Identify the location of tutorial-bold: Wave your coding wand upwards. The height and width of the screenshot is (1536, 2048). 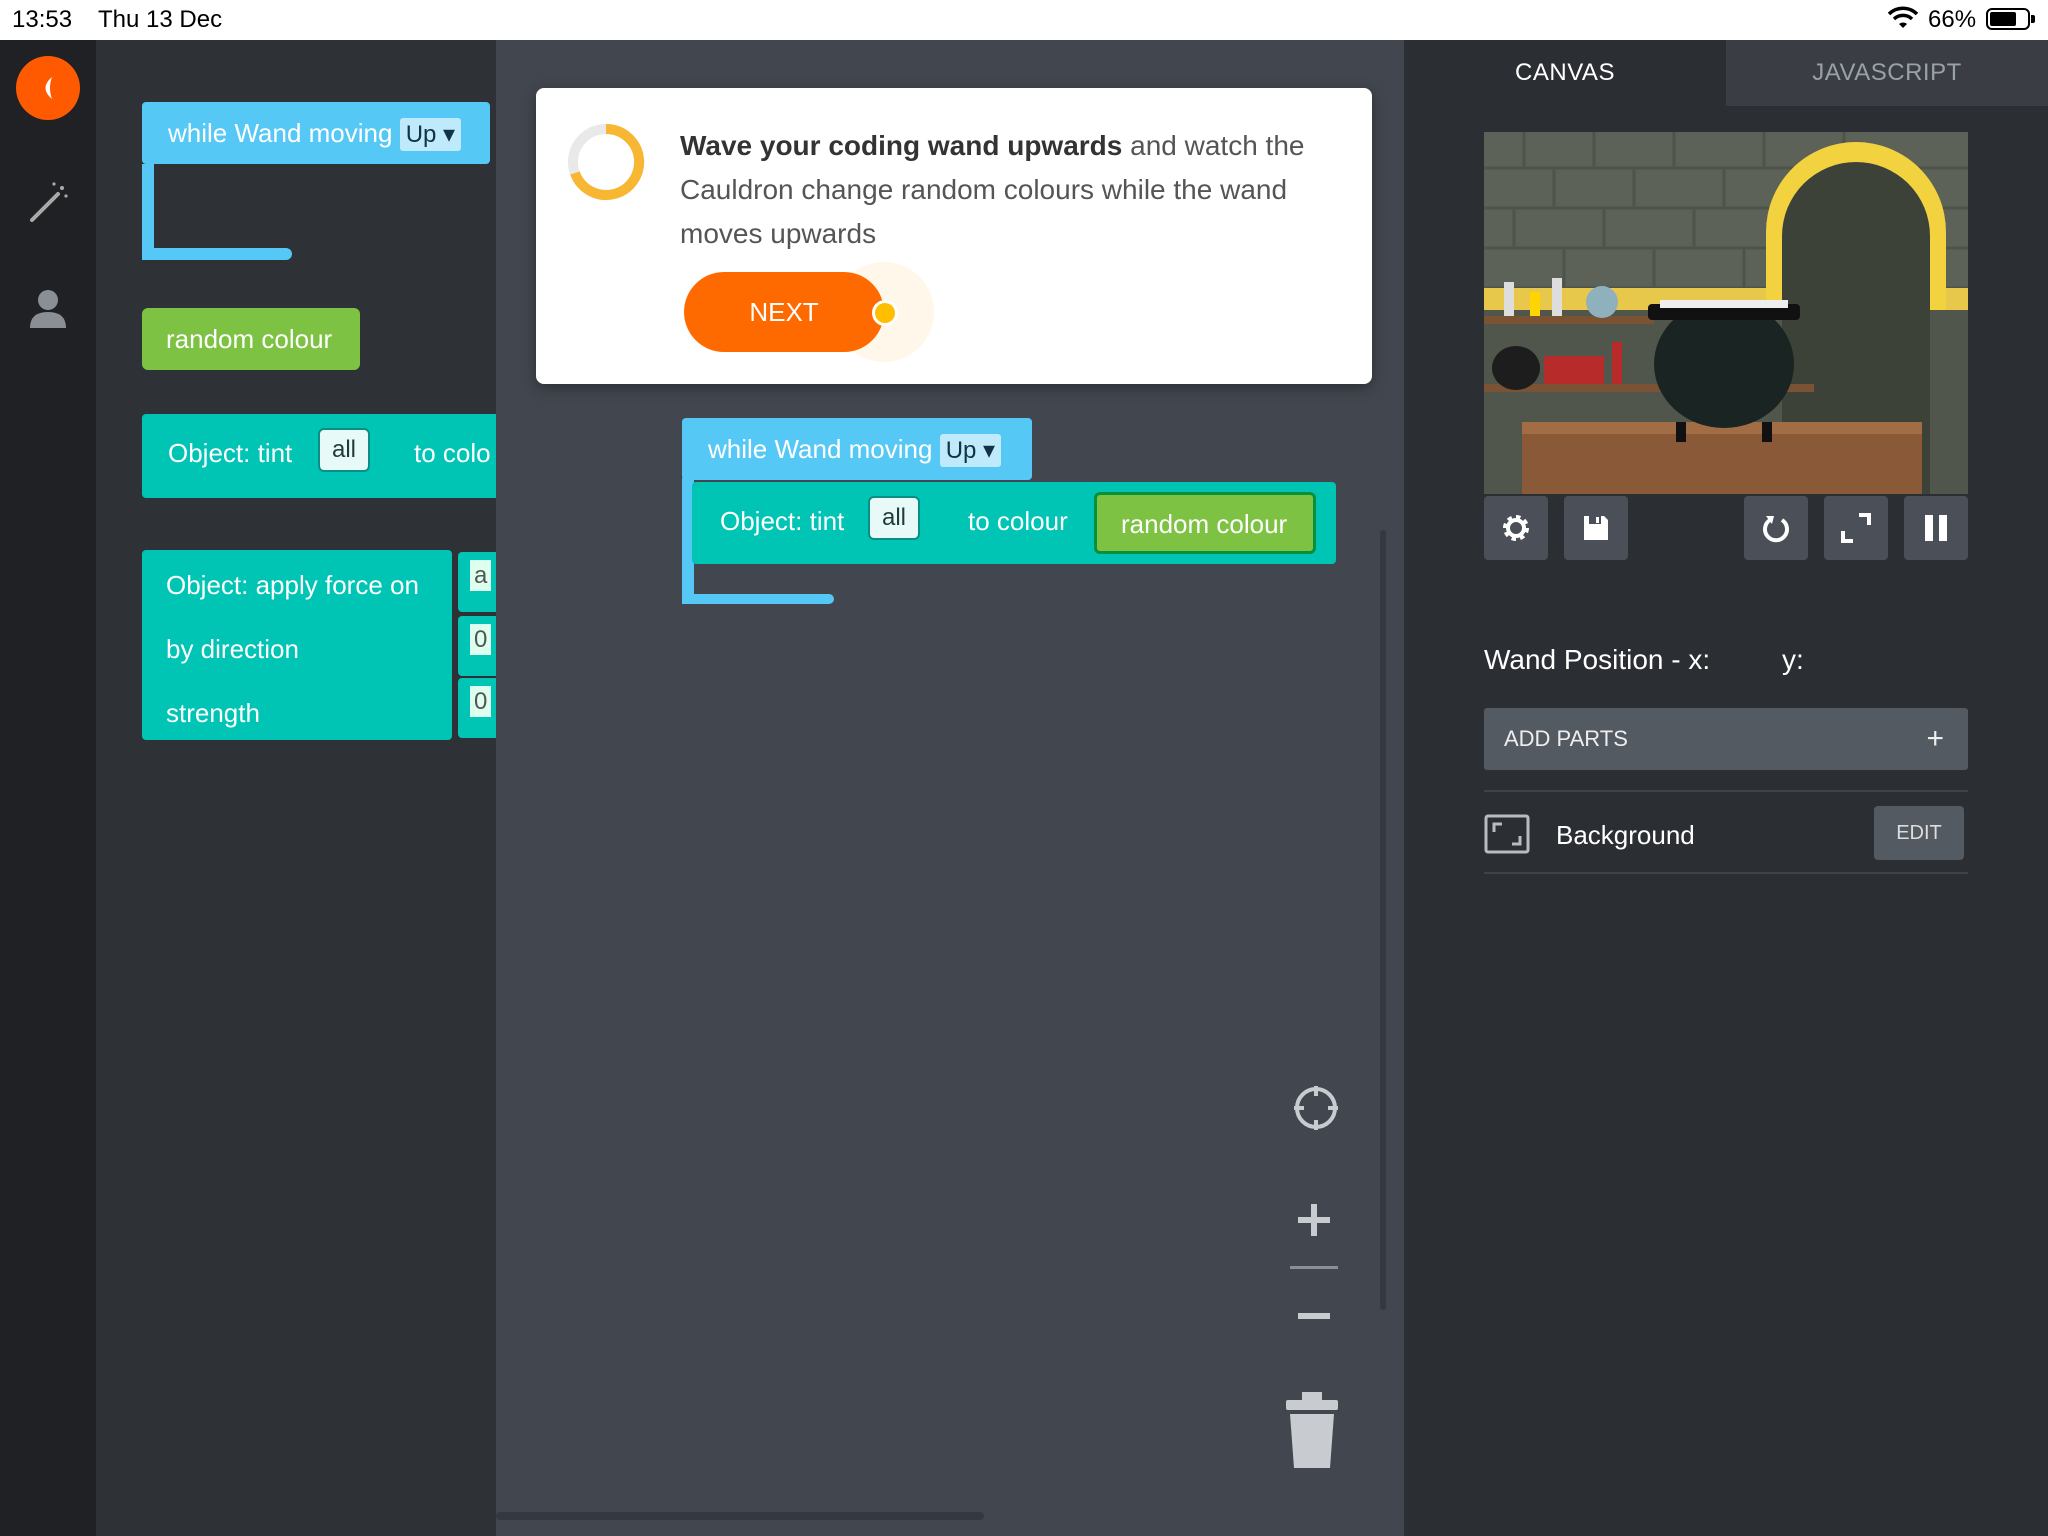
(901, 145).